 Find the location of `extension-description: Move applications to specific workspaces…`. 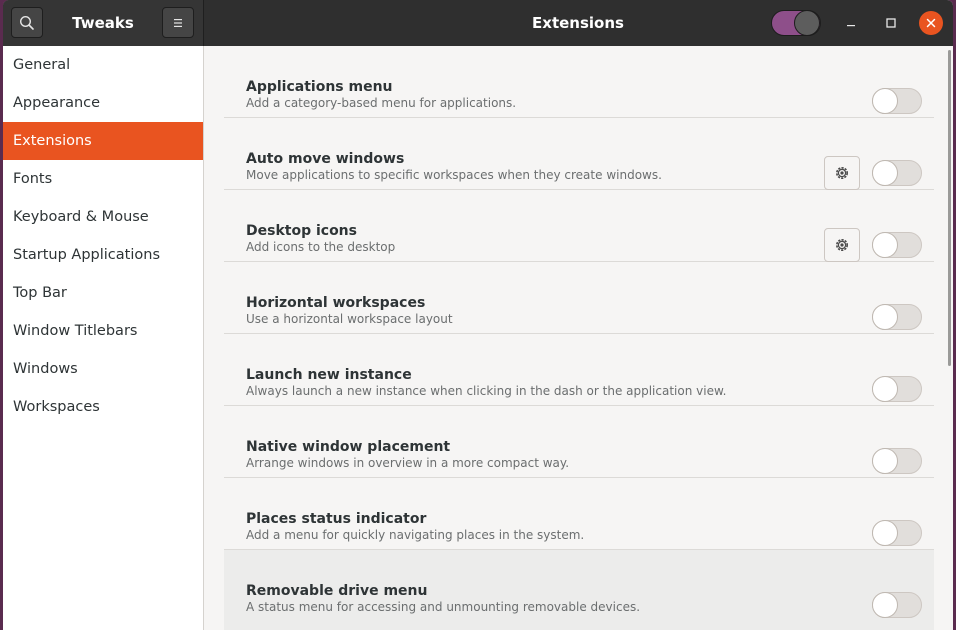

extension-description: Move applications to specific workspaces… is located at coordinates (454, 175).